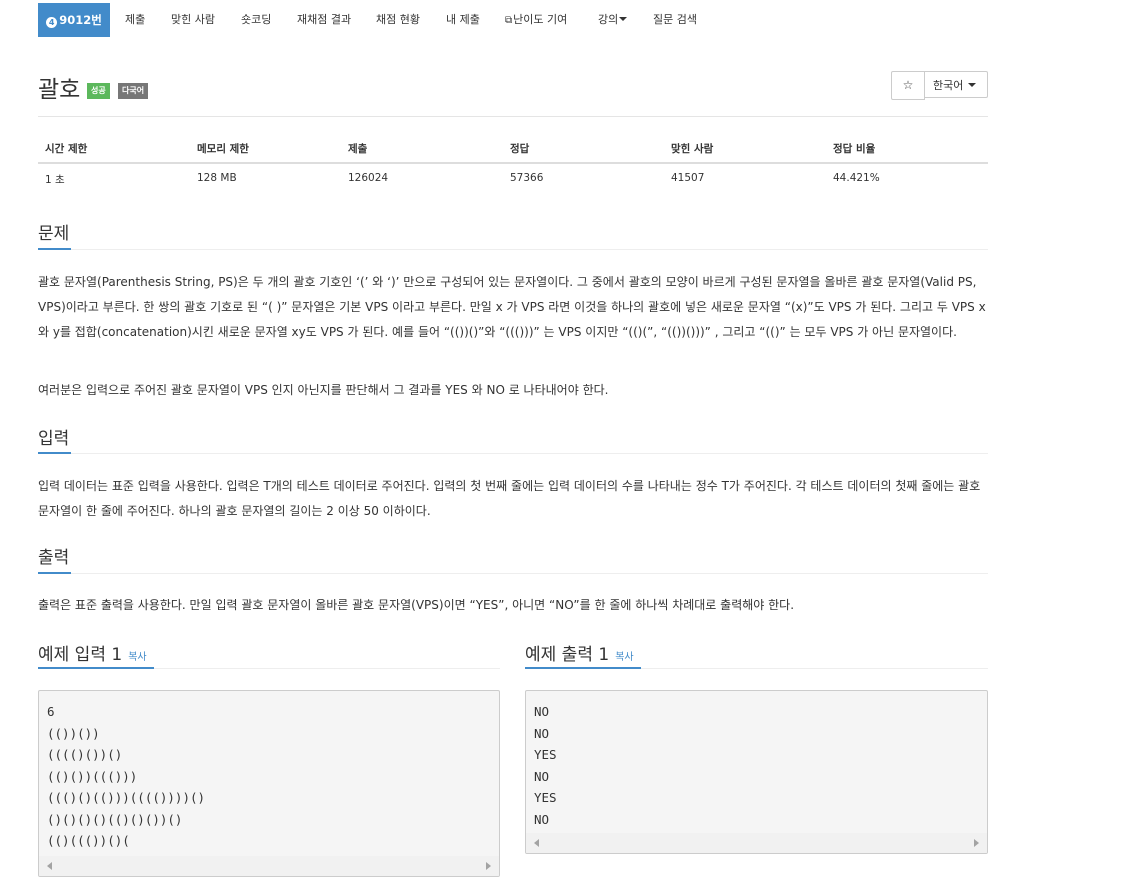 The width and height of the screenshot is (1125, 881). I want to click on level-icon: 4, so click(52, 22).